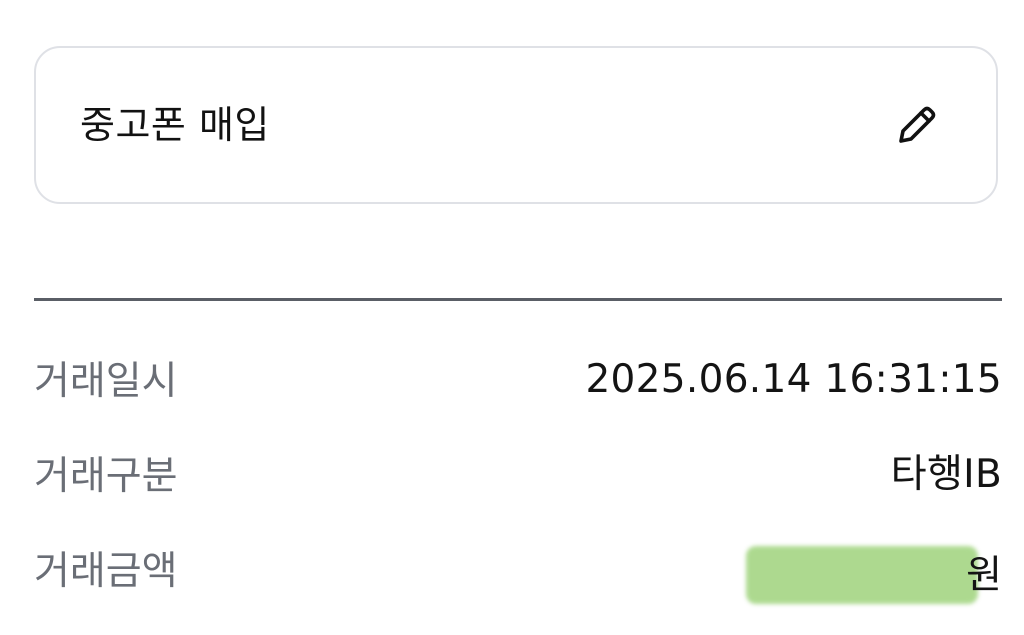 This screenshot has height=635, width=1024. Describe the element at coordinates (106, 476) in the screenshot. I see `type-label: 거래구분` at that location.